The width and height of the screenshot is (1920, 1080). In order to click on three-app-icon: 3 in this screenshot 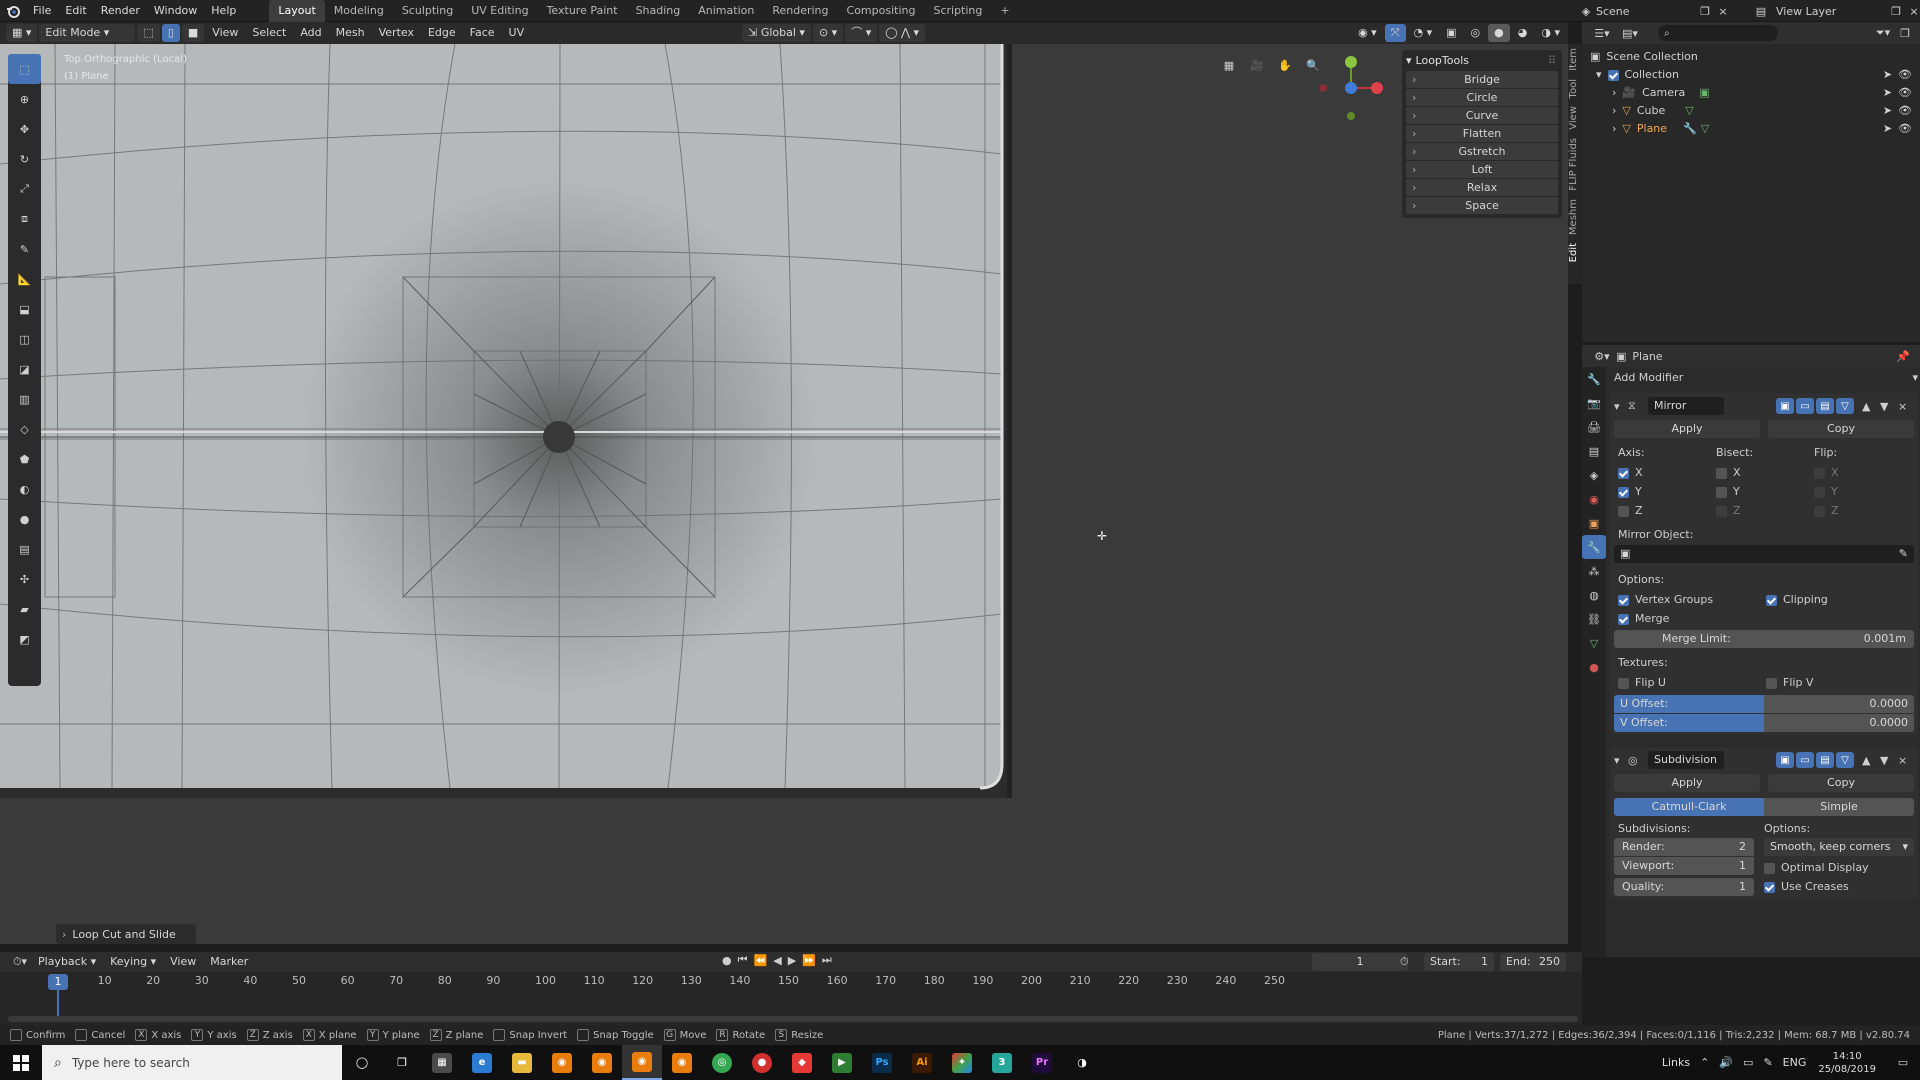, I will do `click(1002, 1062)`.